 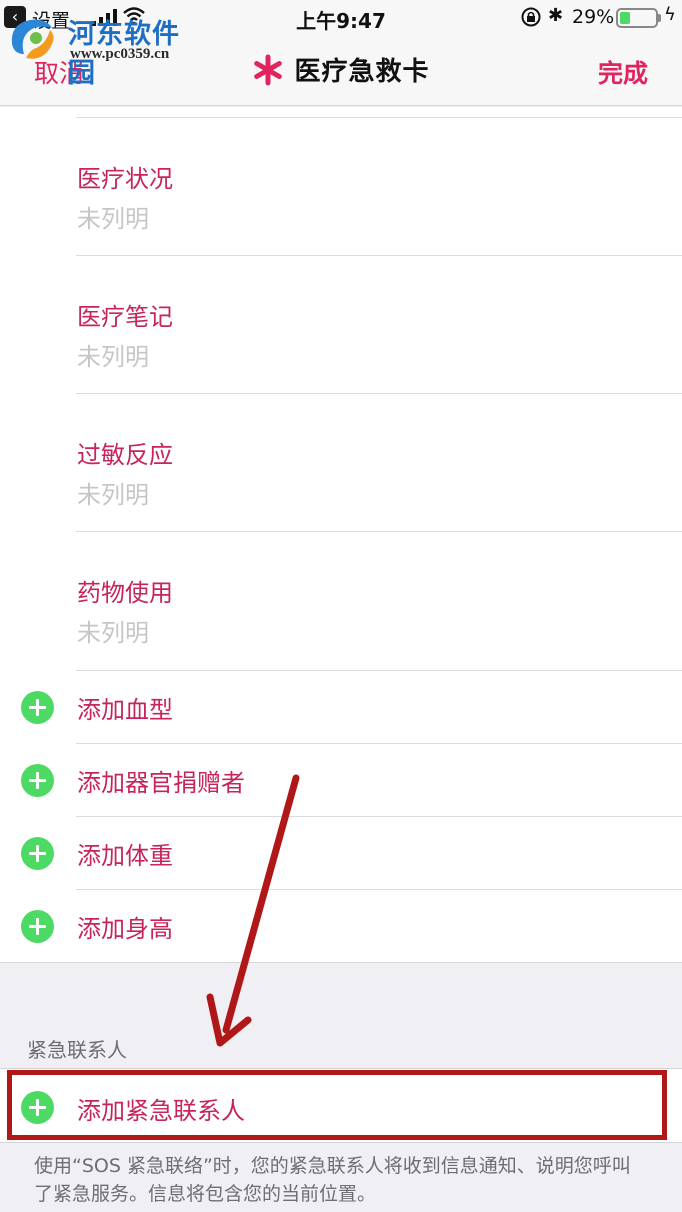 I want to click on field-allergies: 过敏反应 未列明, so click(x=341, y=462).